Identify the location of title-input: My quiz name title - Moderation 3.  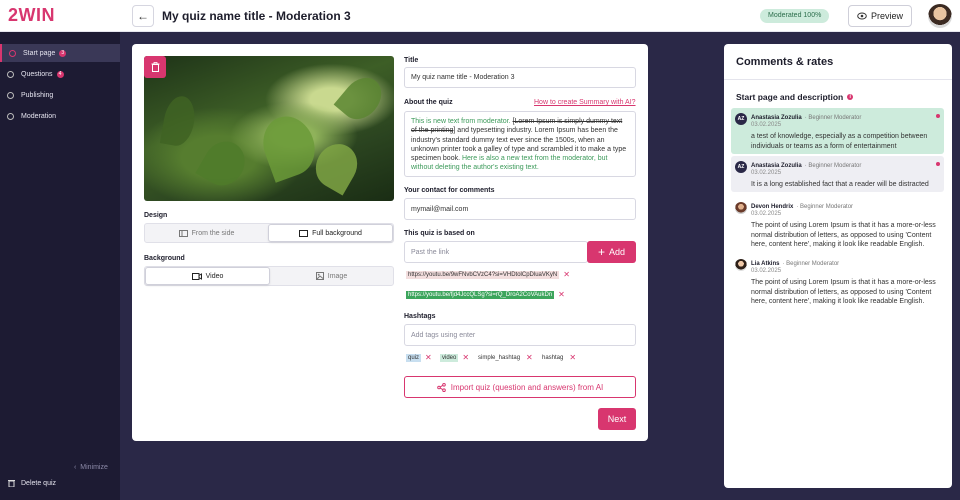
(520, 77).